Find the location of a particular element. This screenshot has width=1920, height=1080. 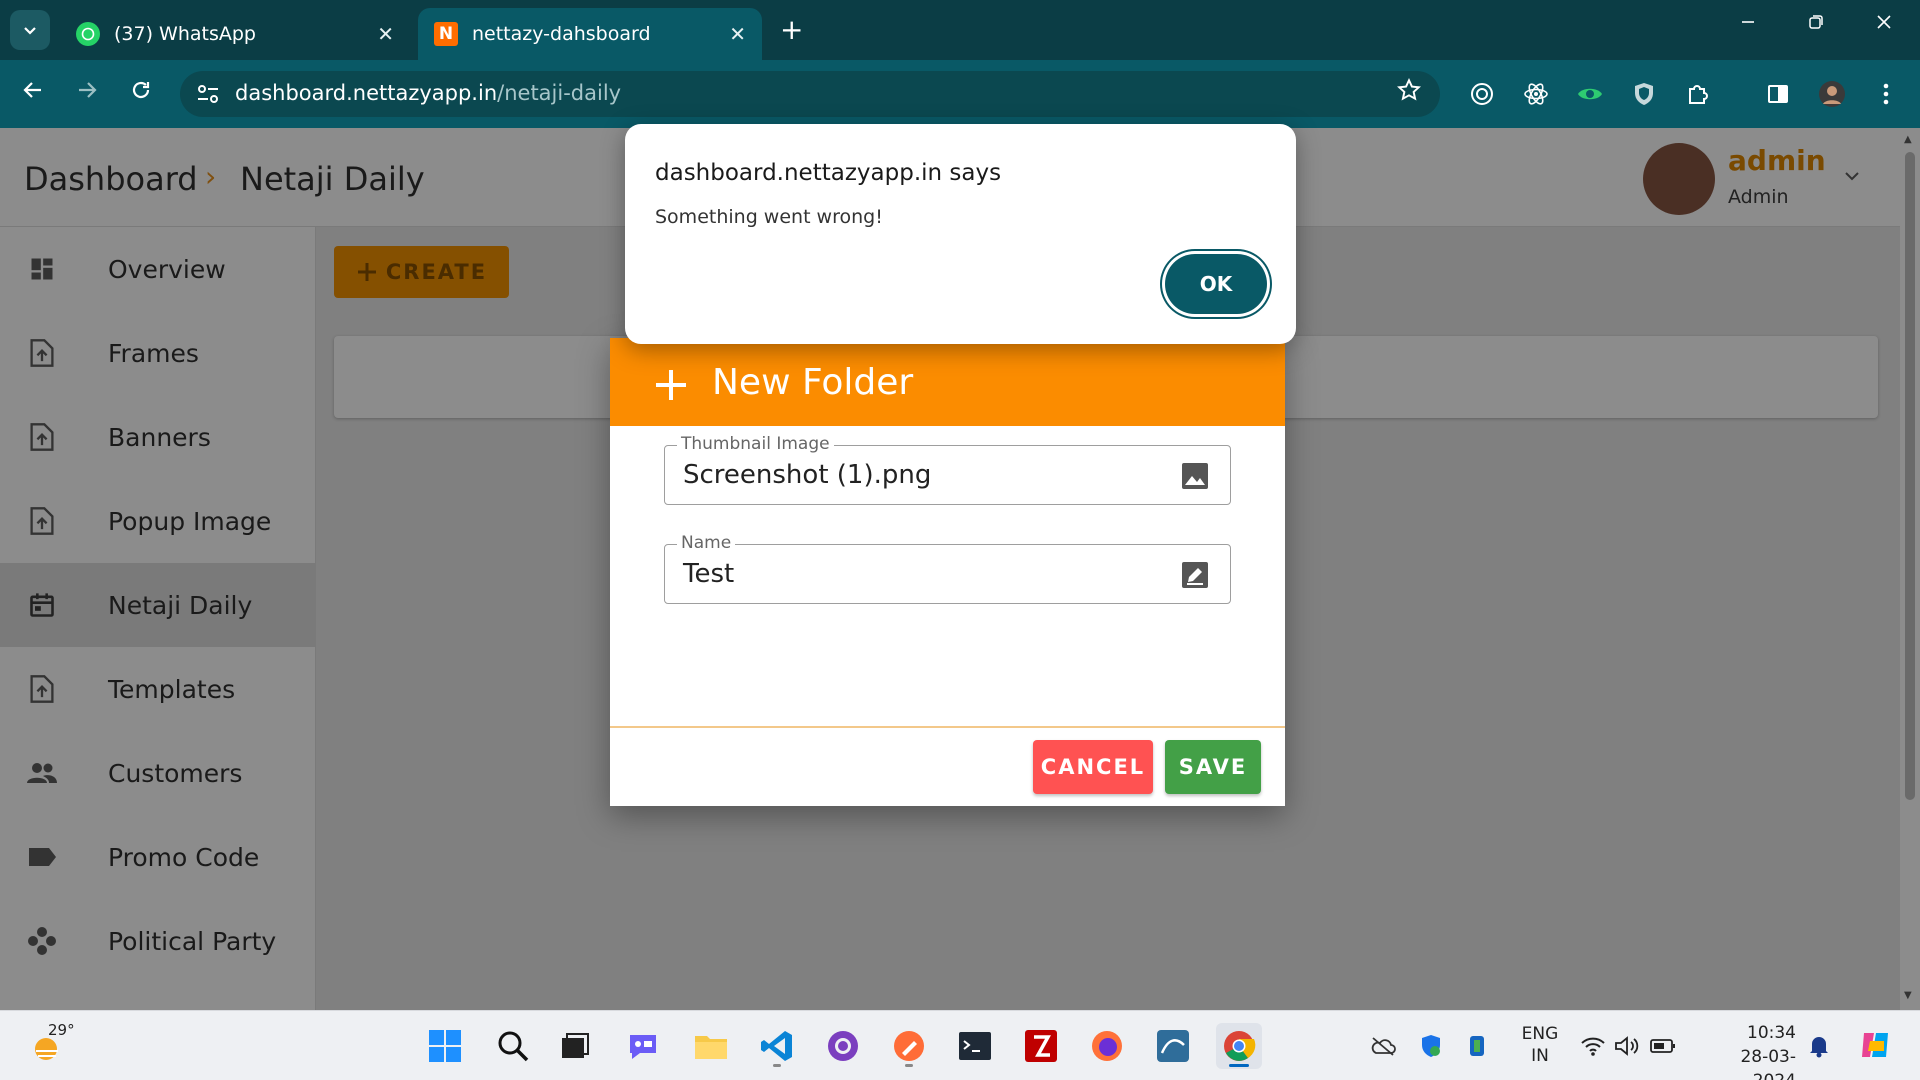

github-icon is located at coordinates (843, 1046).